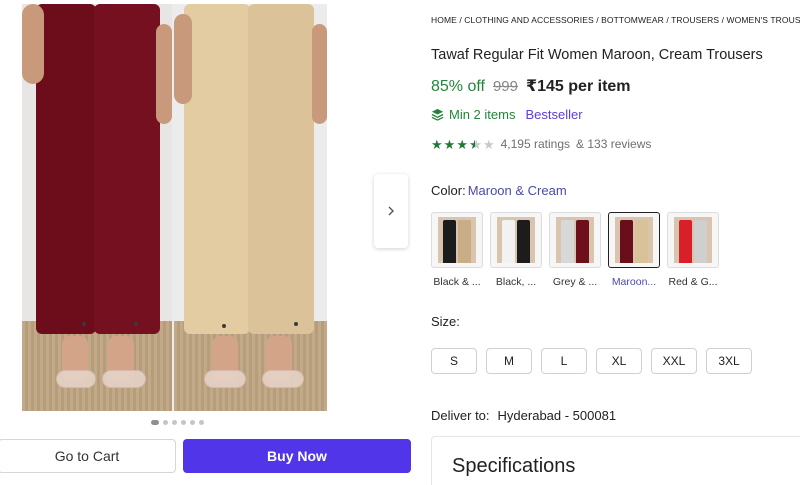 The height and width of the screenshot is (485, 800). Describe the element at coordinates (729, 361) in the screenshot. I see `size-option: 3XL` at that location.